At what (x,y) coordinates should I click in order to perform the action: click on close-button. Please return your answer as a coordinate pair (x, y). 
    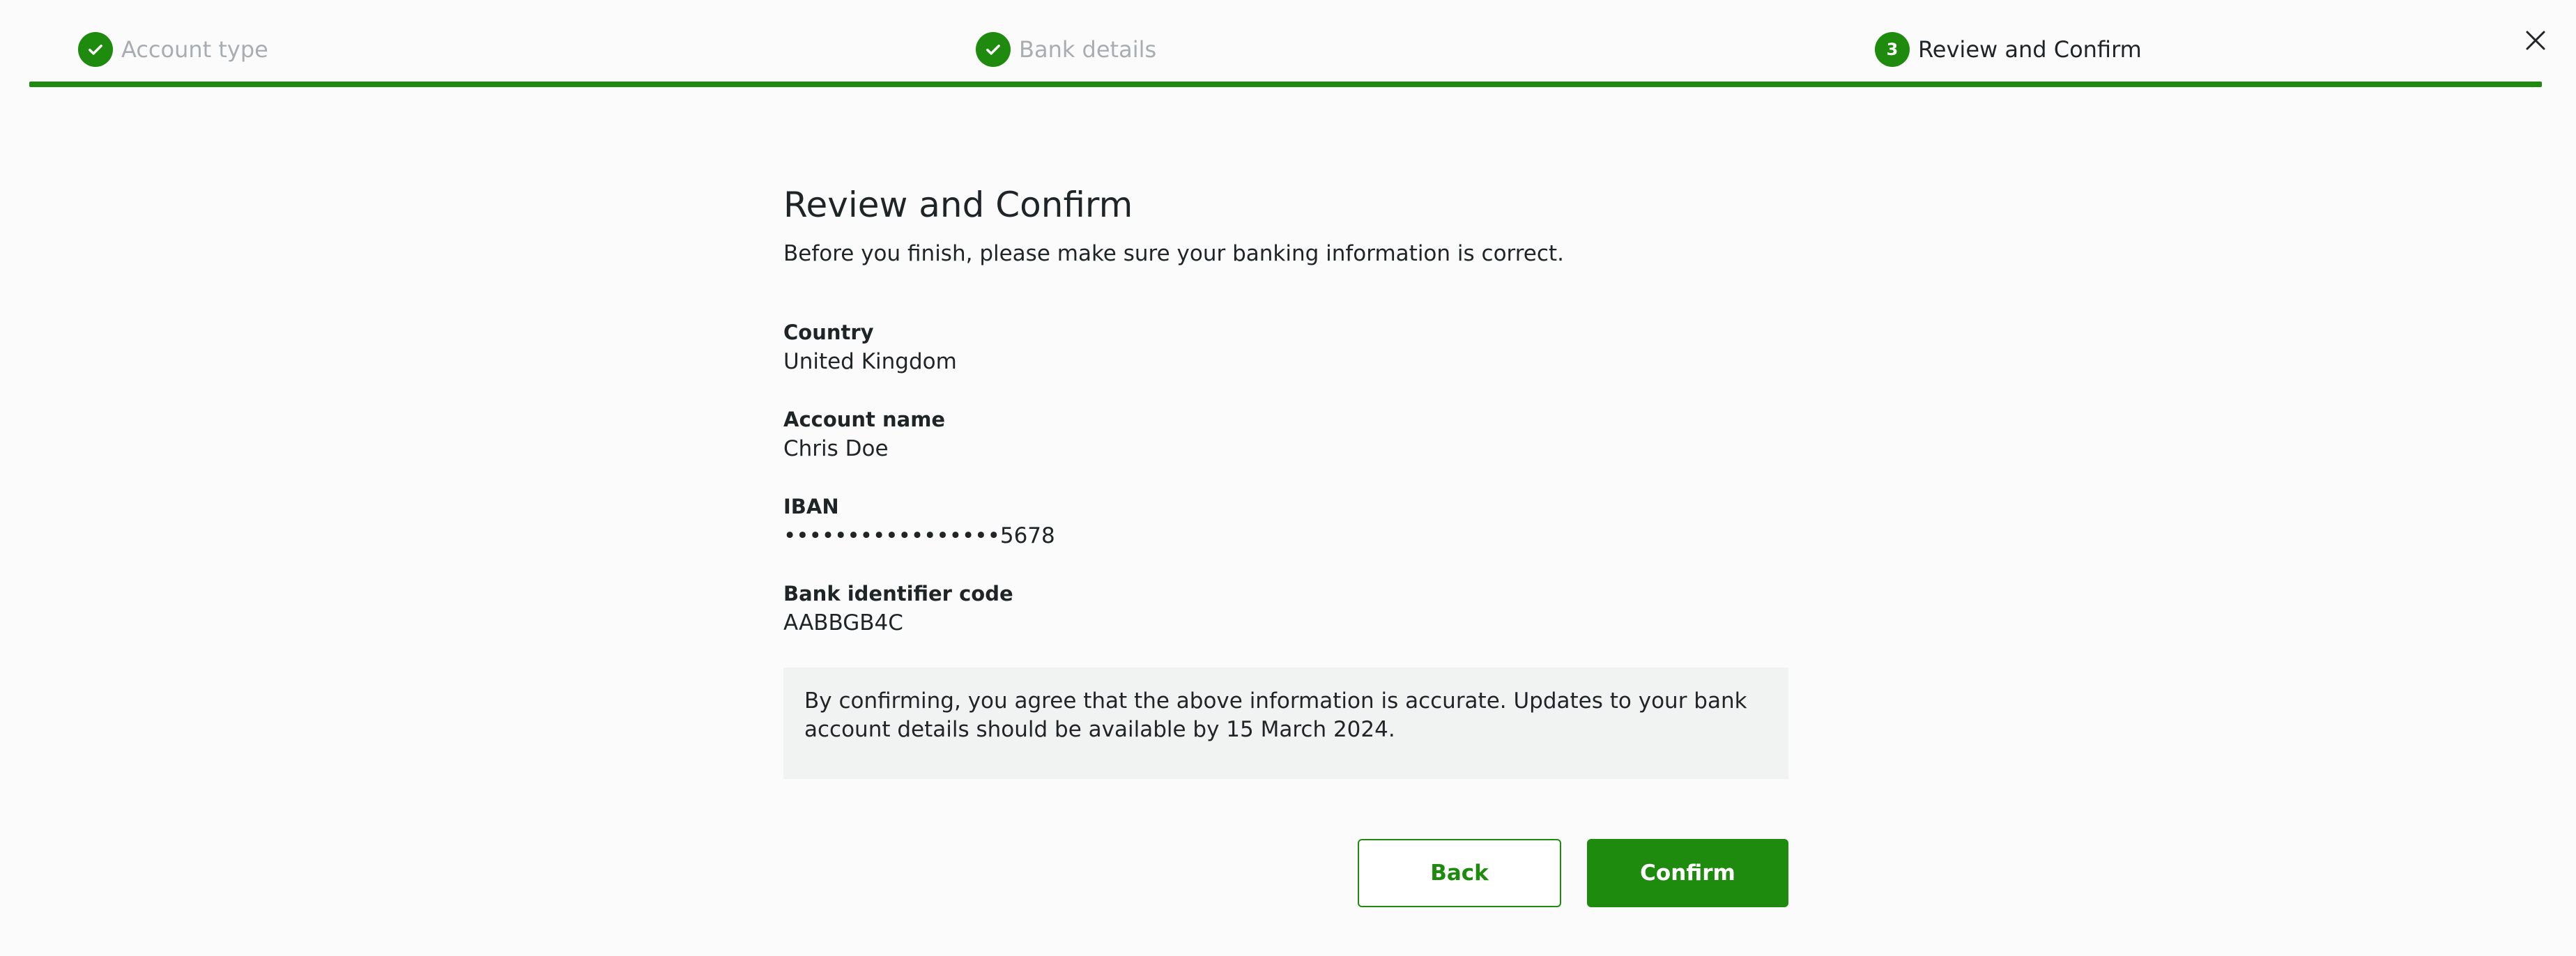
    Looking at the image, I should click on (2535, 40).